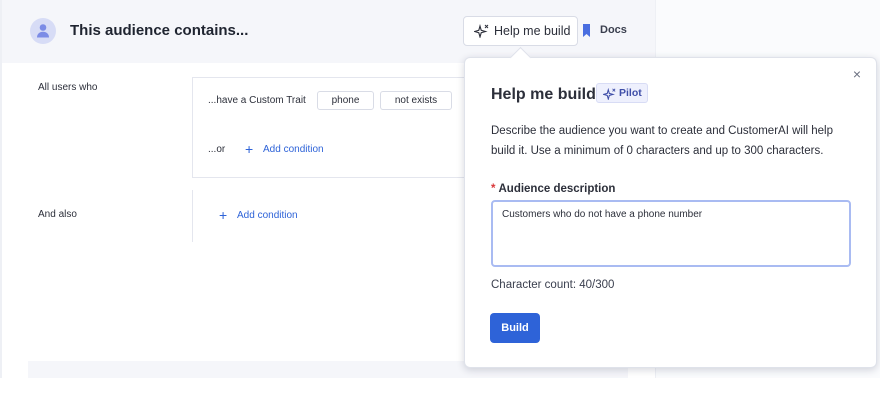 The height and width of the screenshot is (413, 880). Describe the element at coordinates (543, 94) in the screenshot. I see `popover-title: Help me build` at that location.